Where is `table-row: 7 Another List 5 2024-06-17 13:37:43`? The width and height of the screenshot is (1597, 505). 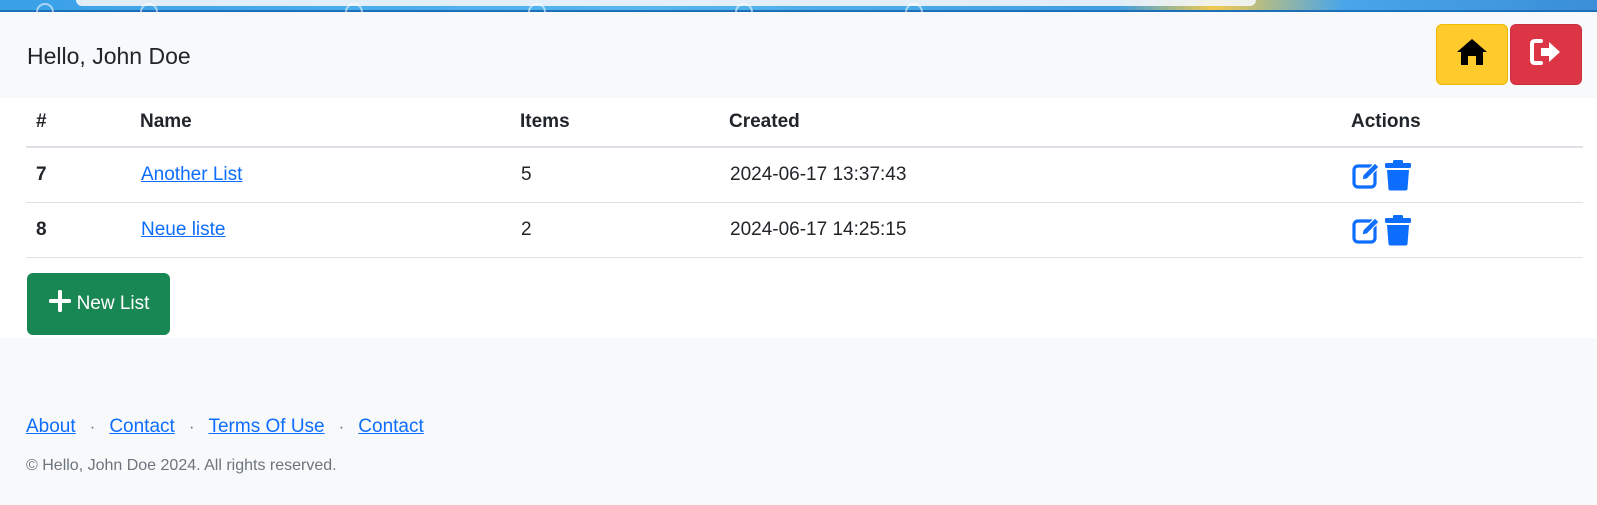 table-row: 7 Another List 5 2024-06-17 13:37:43 is located at coordinates (804, 175).